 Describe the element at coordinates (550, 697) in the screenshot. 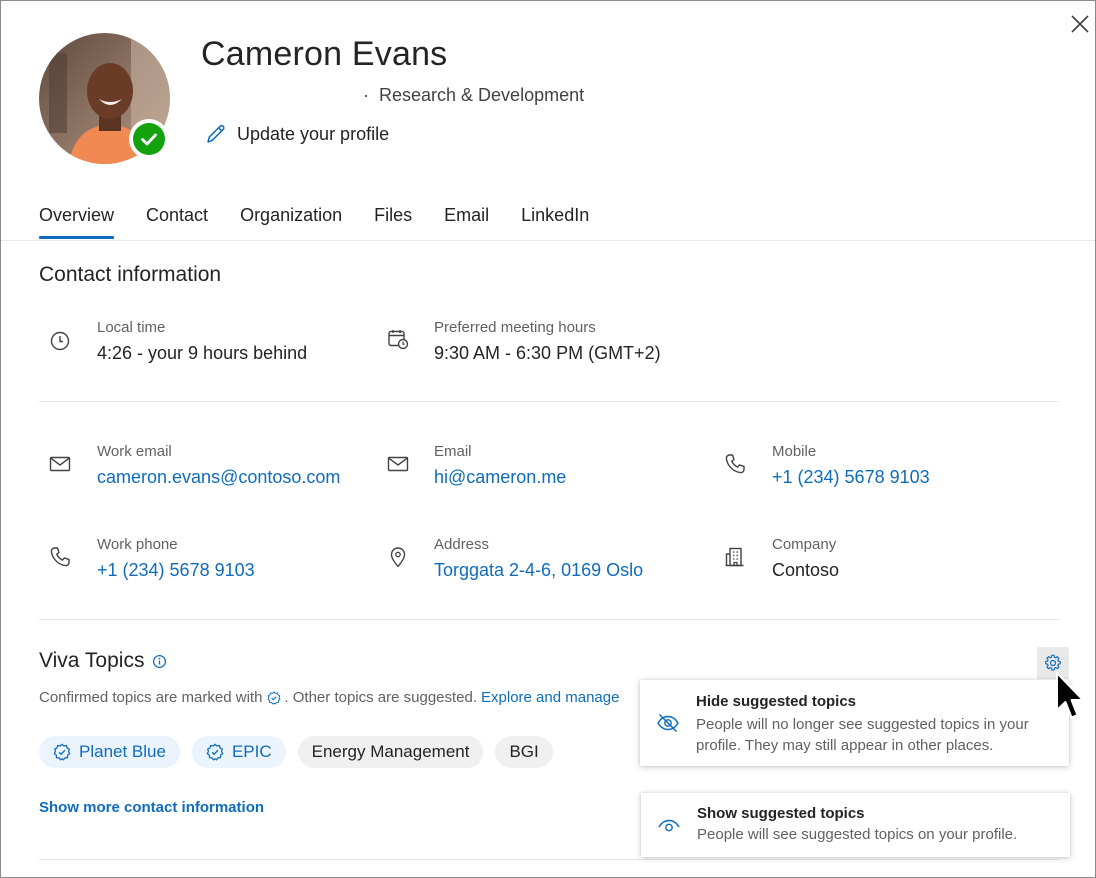

I see `explore-manage-link: Explore and manage` at that location.